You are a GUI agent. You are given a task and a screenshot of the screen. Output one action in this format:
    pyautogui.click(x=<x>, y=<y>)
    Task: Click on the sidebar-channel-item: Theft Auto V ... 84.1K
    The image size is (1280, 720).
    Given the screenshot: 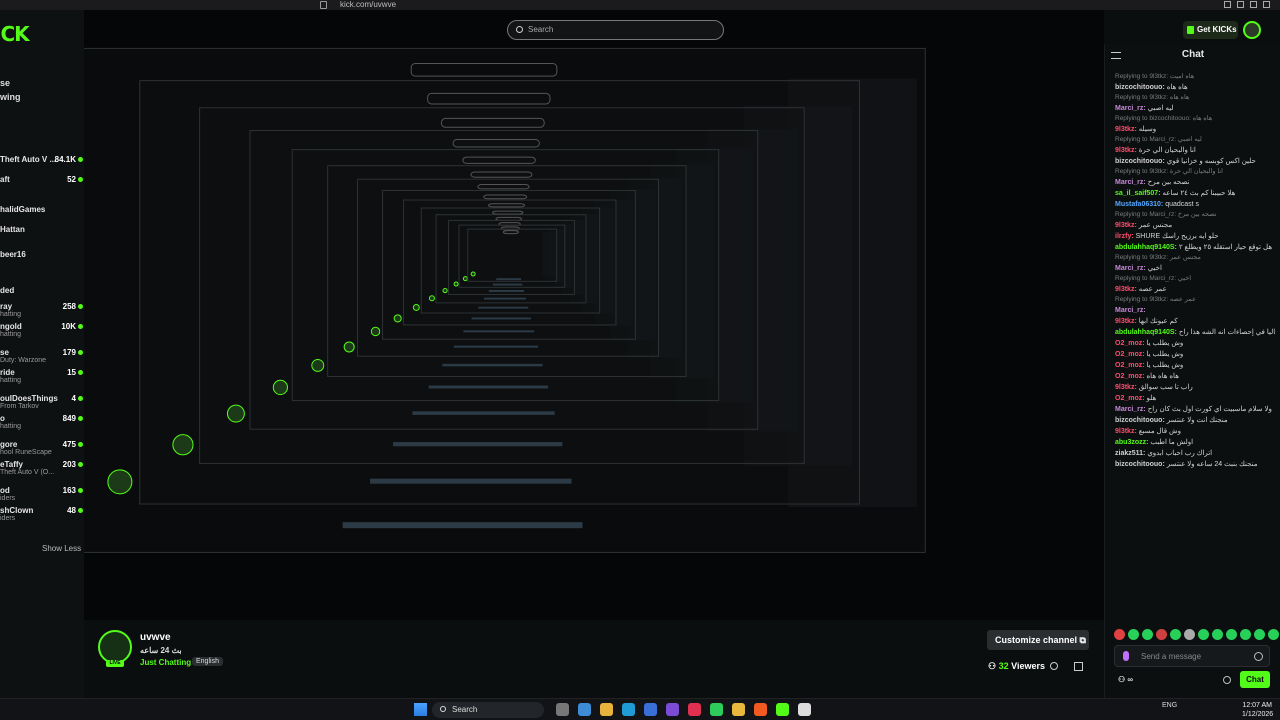 What is the action you would take?
    pyautogui.click(x=42, y=165)
    